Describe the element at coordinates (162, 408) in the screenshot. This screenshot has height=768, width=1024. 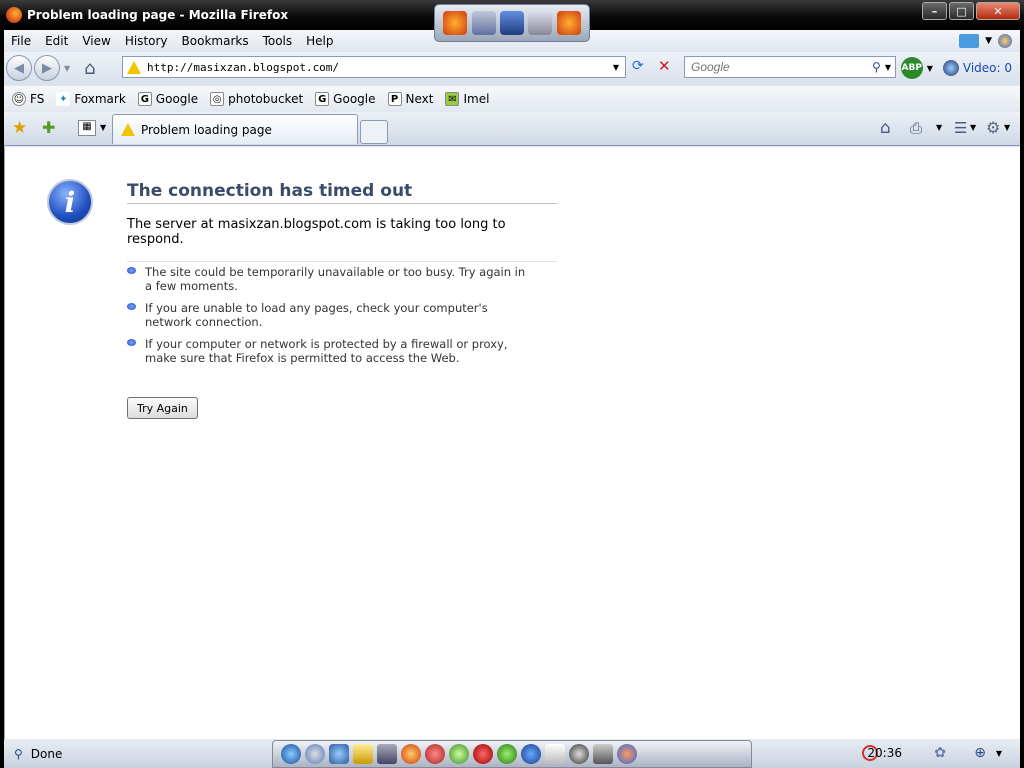
I see `try-again-button: Try Again` at that location.